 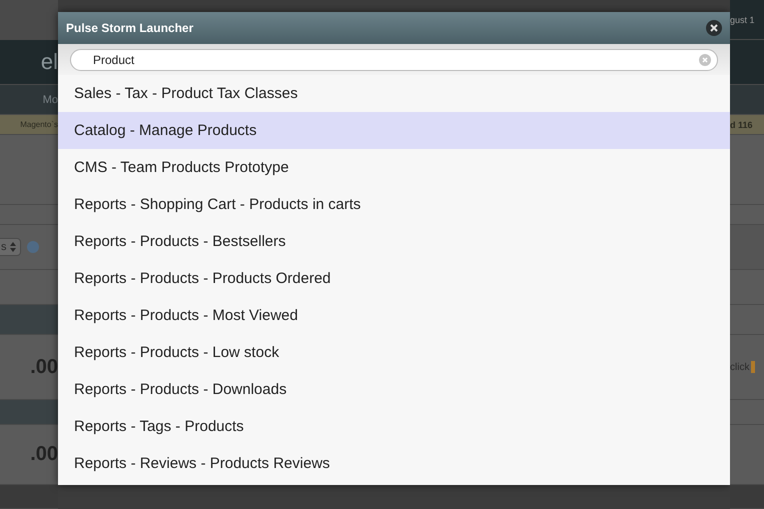 What do you see at coordinates (394, 463) in the screenshot?
I see `result-item: Reports - Reviews - Products Reviews` at bounding box center [394, 463].